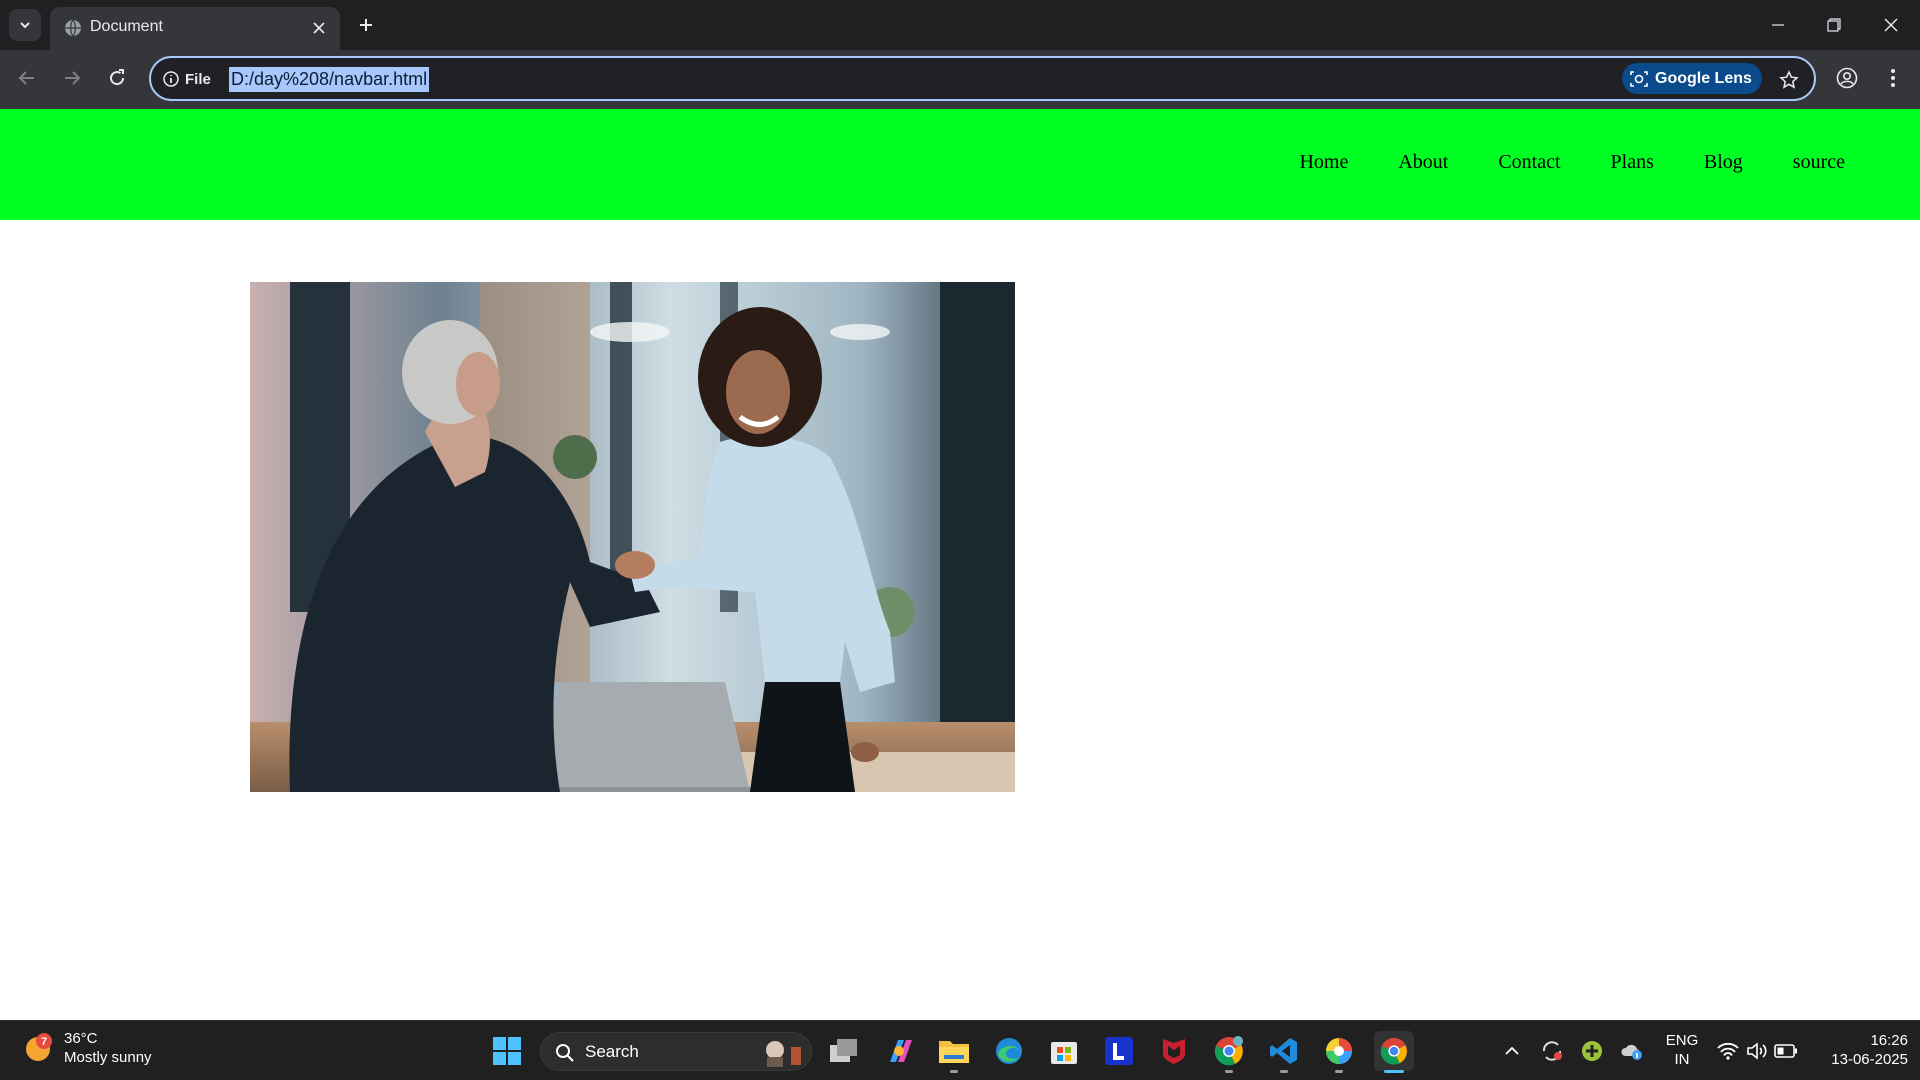 This screenshot has height=1080, width=1920. I want to click on taskbar-mcafee, so click(1174, 1051).